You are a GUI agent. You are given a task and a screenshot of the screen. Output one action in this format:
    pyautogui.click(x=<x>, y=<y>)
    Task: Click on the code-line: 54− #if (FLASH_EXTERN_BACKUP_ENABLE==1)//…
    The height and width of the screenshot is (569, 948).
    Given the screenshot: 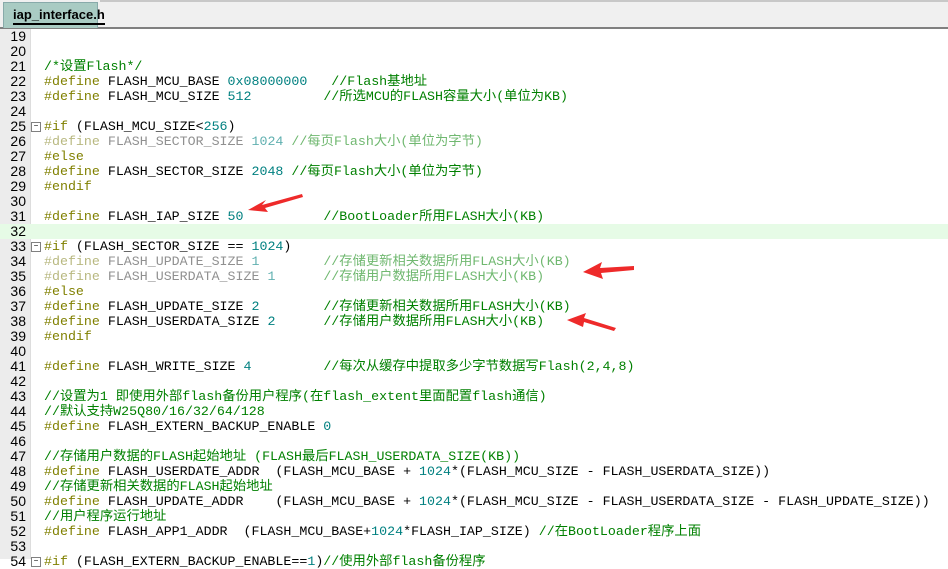 What is the action you would take?
    pyautogui.click(x=474, y=561)
    